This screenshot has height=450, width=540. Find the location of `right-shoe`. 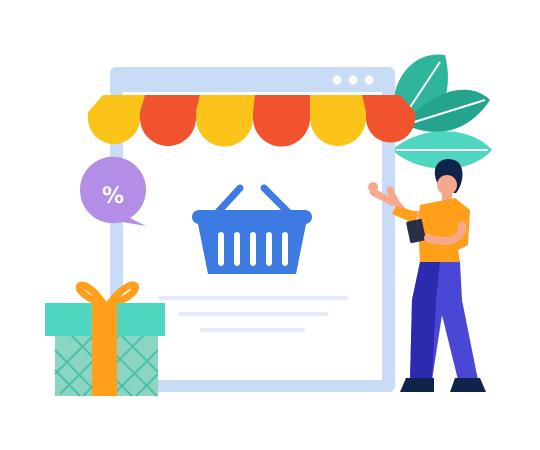

right-shoe is located at coordinates (468, 385).